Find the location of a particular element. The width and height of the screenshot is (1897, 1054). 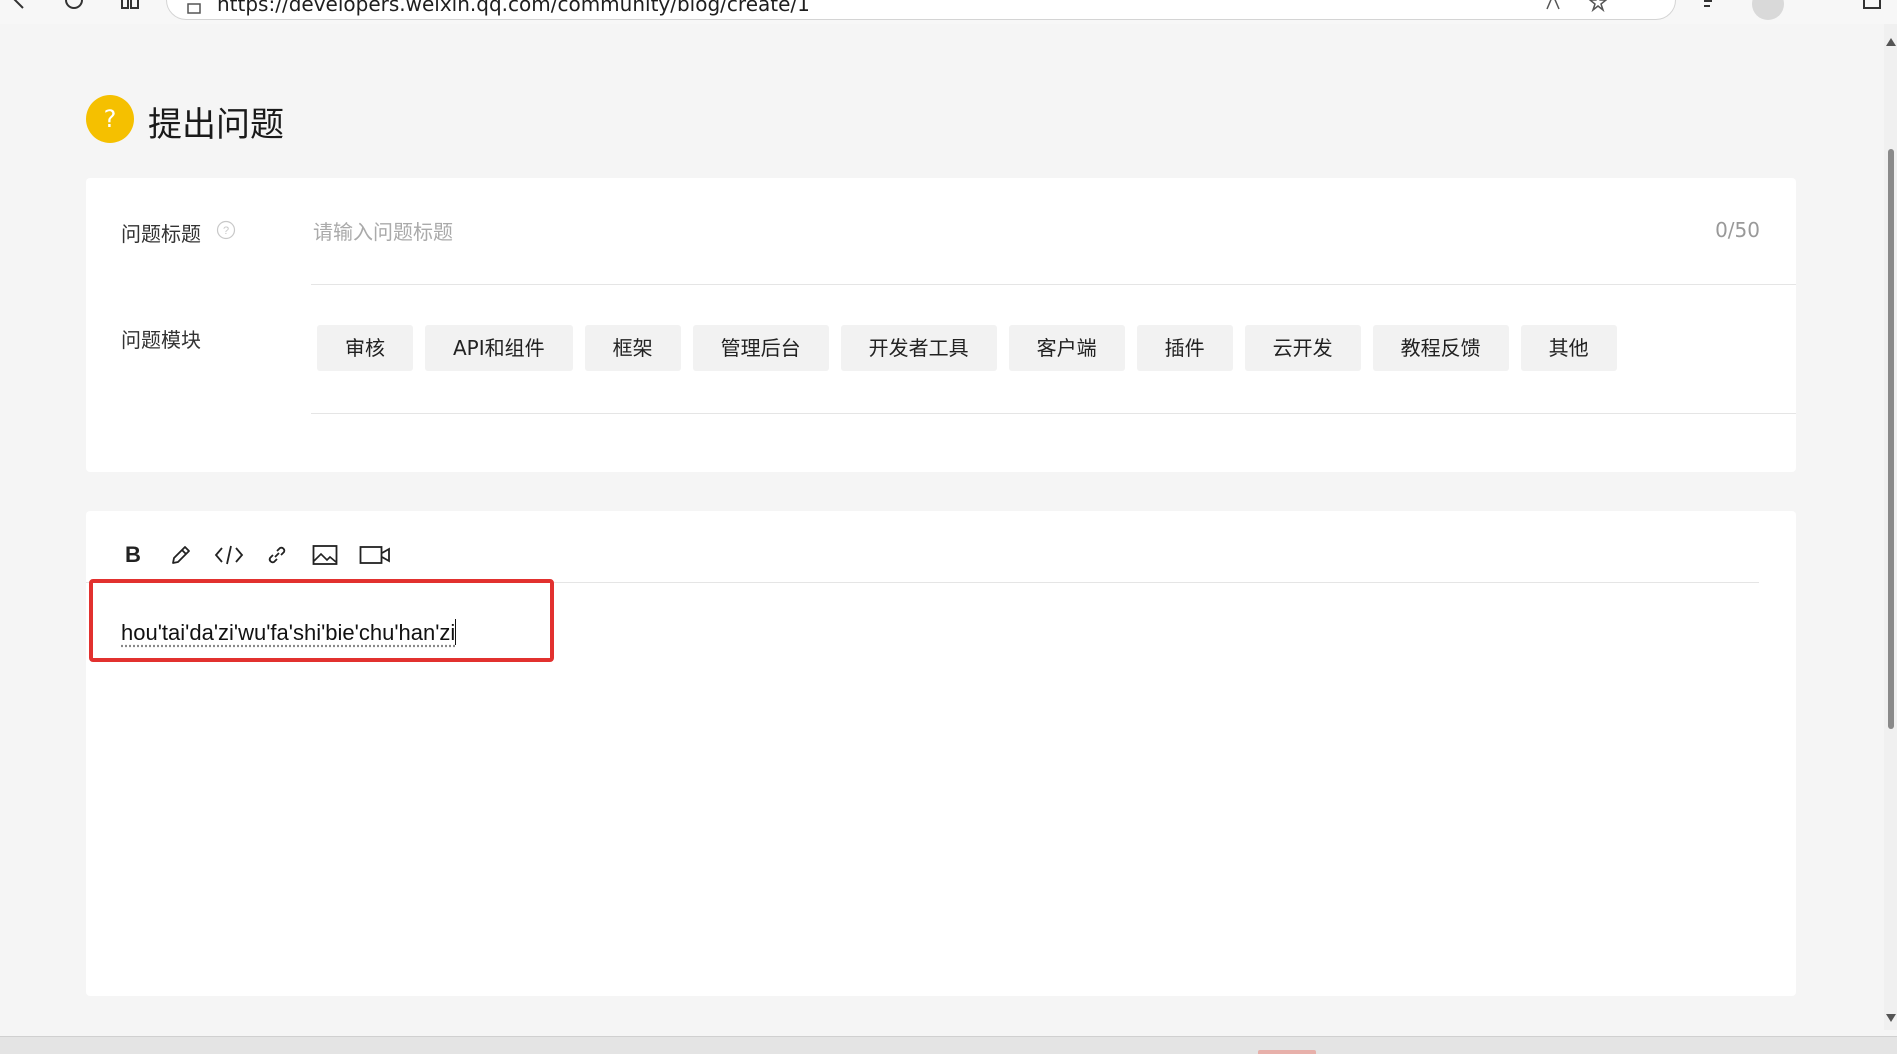

module-chip-devtools: 开发者工具 is located at coordinates (918, 348).